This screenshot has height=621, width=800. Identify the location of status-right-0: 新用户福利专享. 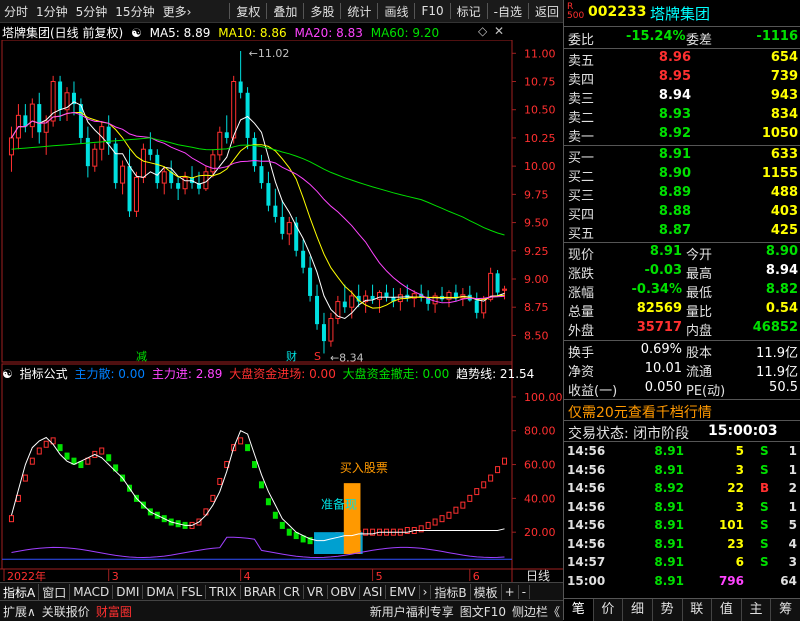
(412, 611).